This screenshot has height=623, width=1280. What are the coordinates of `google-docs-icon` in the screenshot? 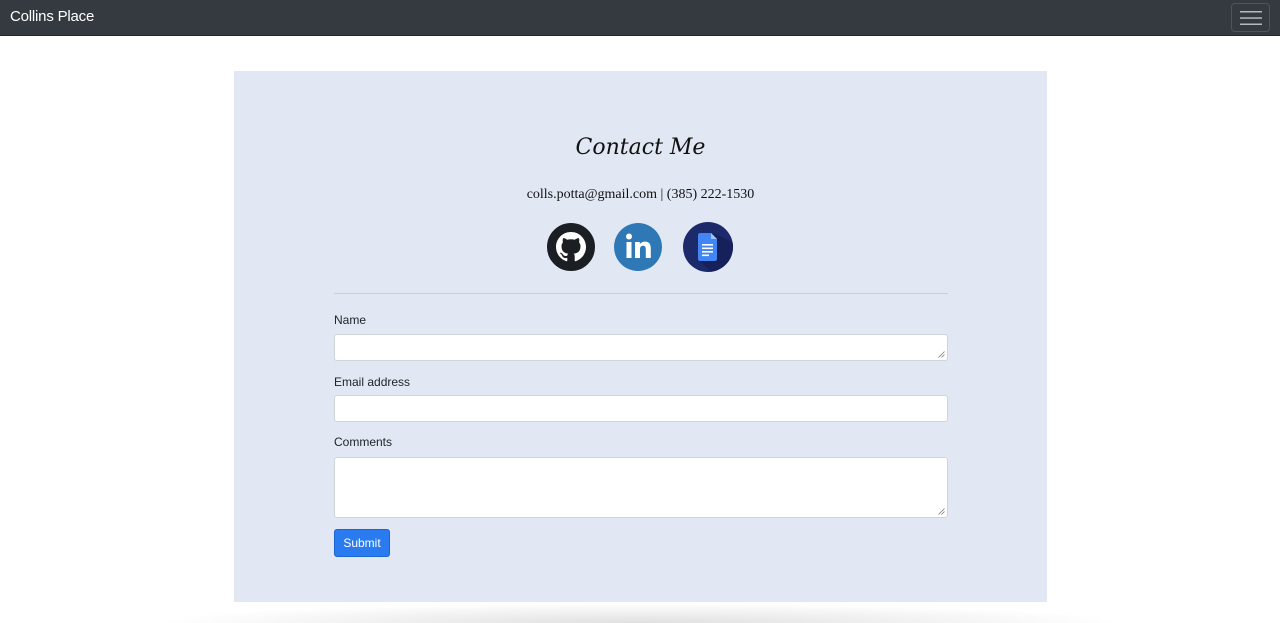 It's located at (708, 247).